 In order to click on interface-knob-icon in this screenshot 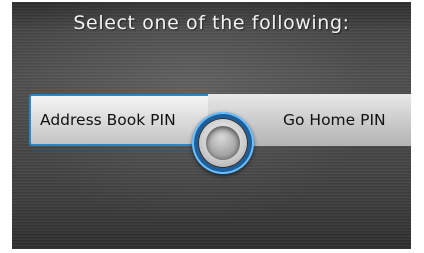, I will do `click(223, 143)`.